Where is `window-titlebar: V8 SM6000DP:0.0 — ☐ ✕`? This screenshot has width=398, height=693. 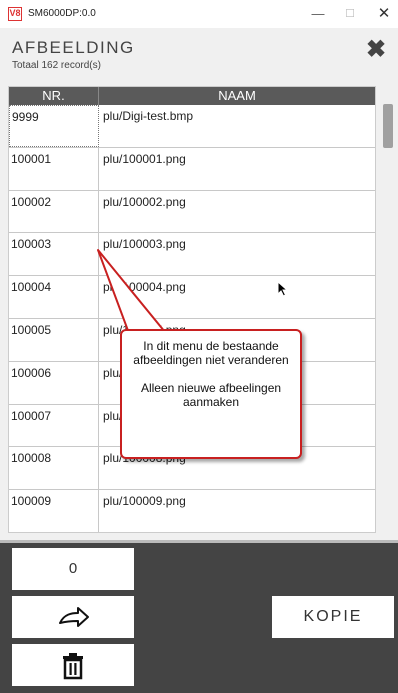
window-titlebar: V8 SM6000DP:0.0 — ☐ ✕ is located at coordinates (199, 14).